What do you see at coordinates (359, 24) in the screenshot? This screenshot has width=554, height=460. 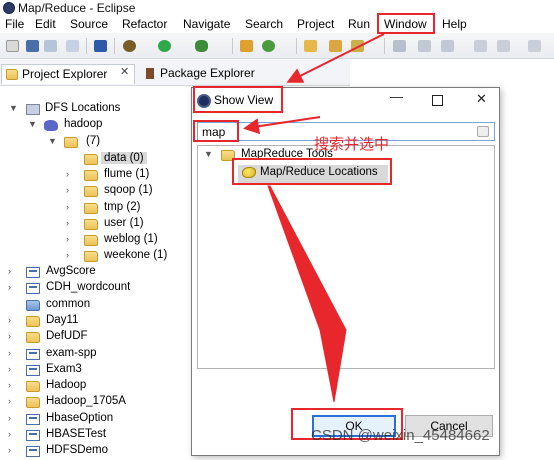 I see `menu-run: Run` at bounding box center [359, 24].